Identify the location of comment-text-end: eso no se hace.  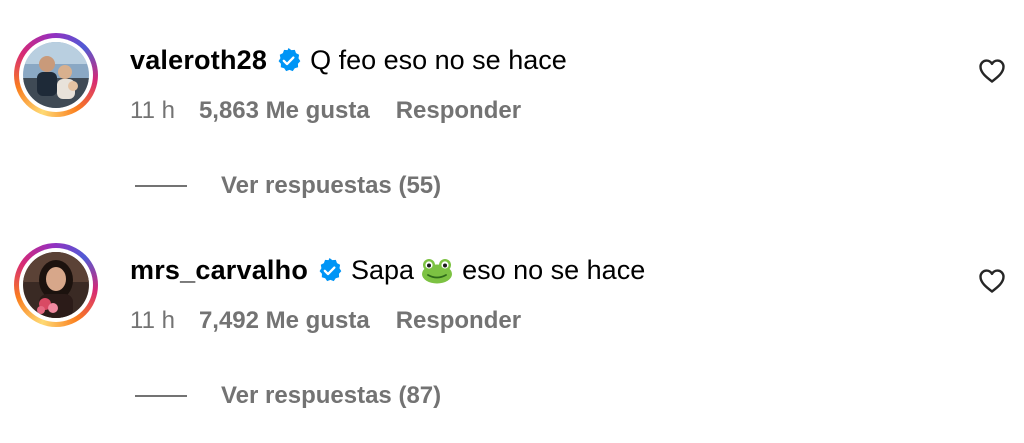
(554, 269).